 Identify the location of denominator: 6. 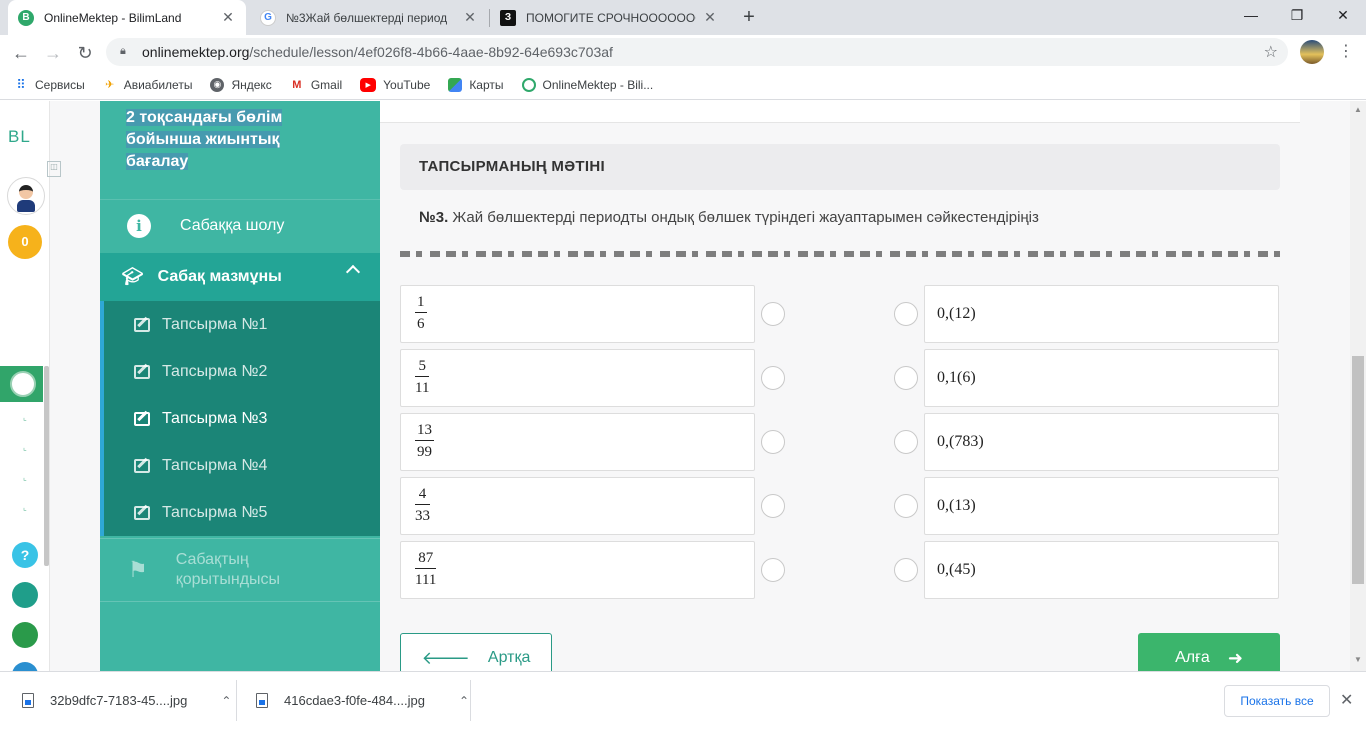
(421, 324).